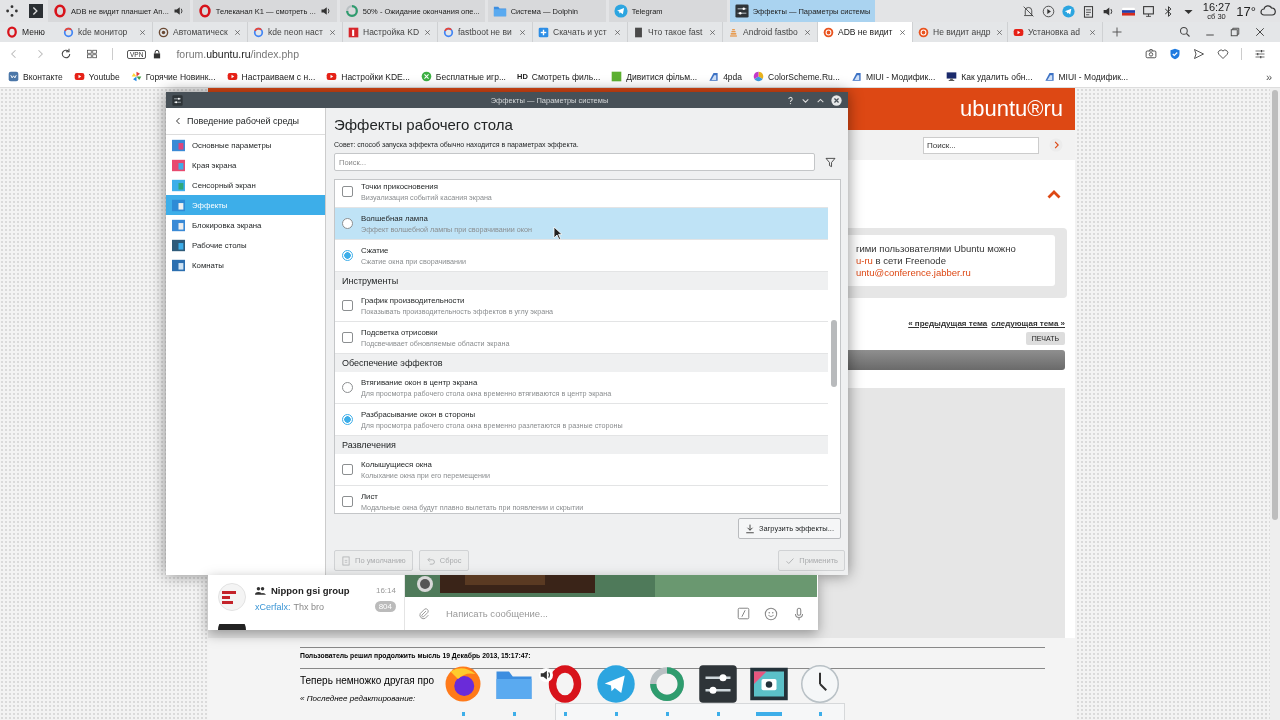  I want to click on paperclip-icon, so click(423, 613).